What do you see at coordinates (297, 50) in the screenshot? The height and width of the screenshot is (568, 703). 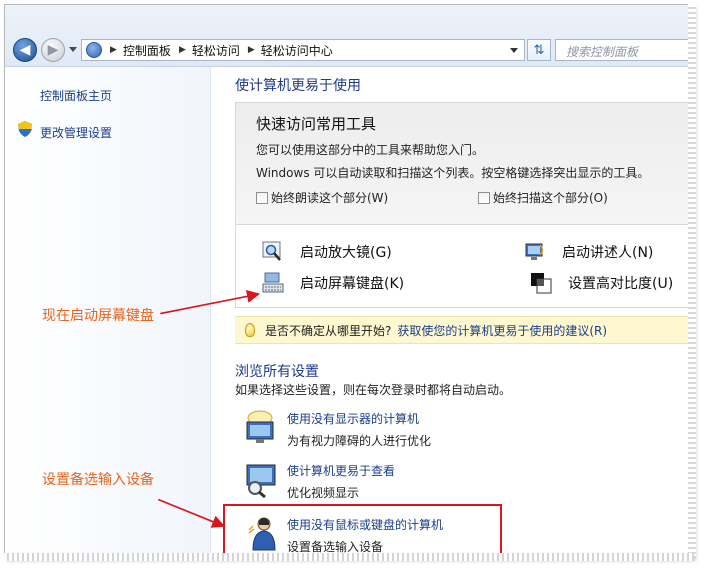 I see `breadcrumb-item: 轻松访问中心` at bounding box center [297, 50].